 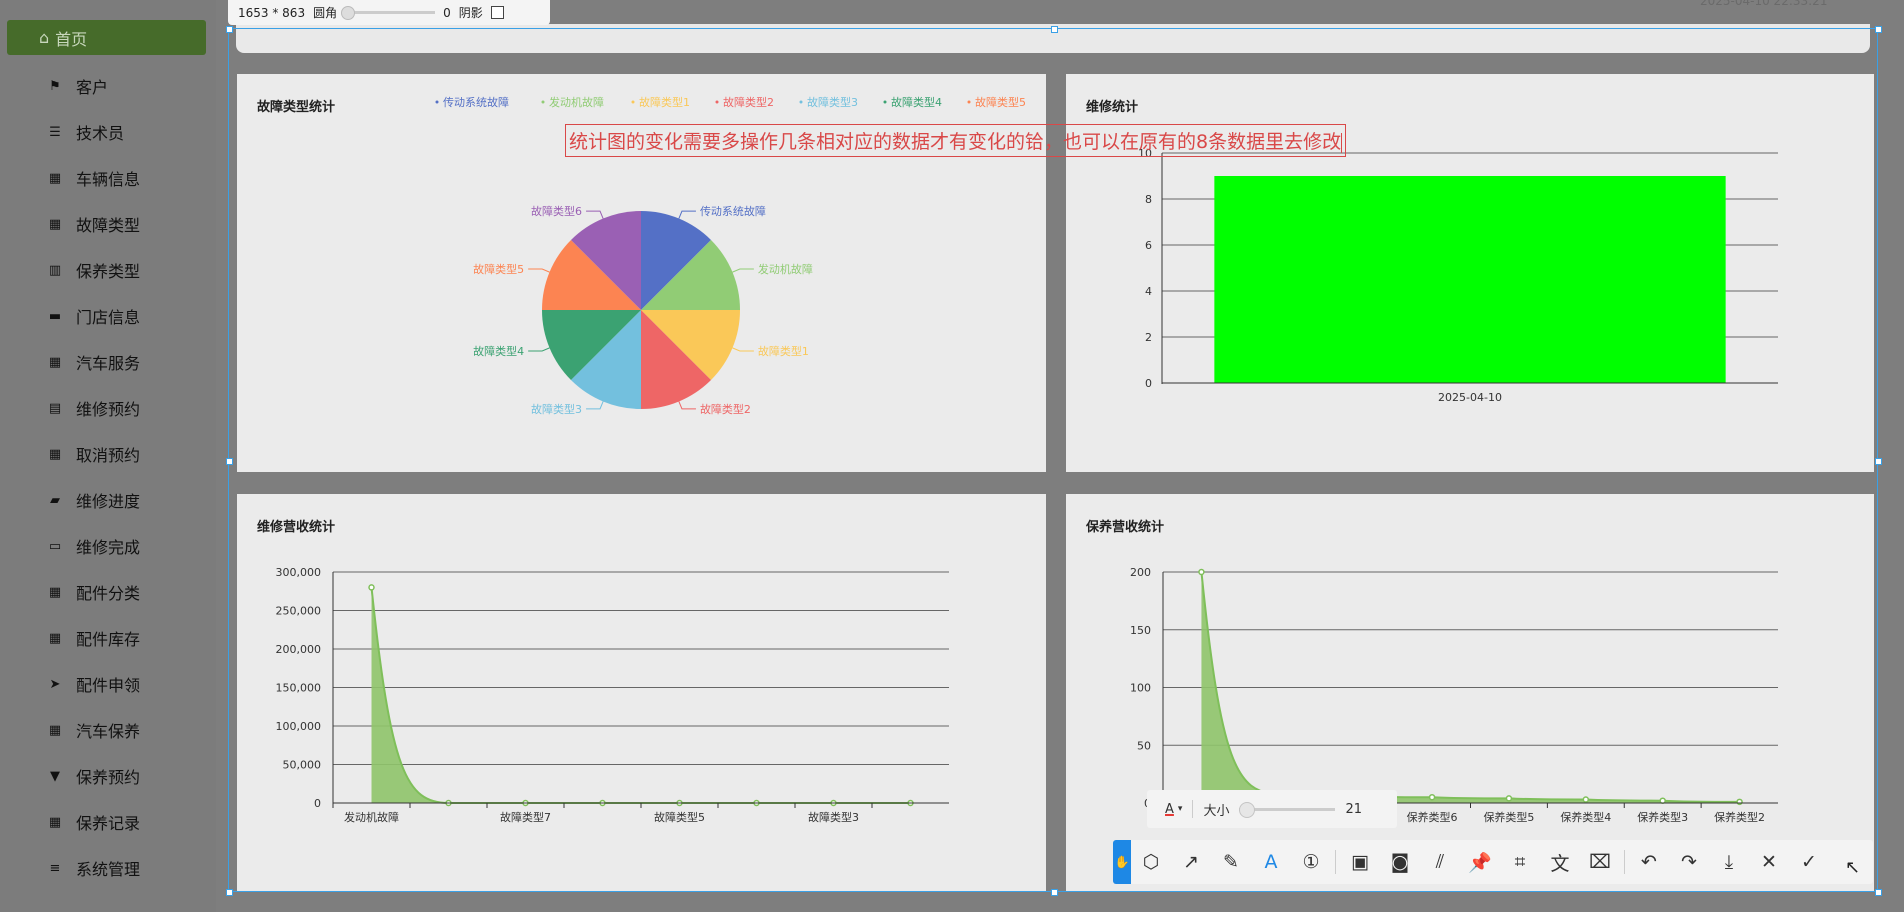 I want to click on sidebar-item: ▦ 汽车保养, so click(x=108, y=730).